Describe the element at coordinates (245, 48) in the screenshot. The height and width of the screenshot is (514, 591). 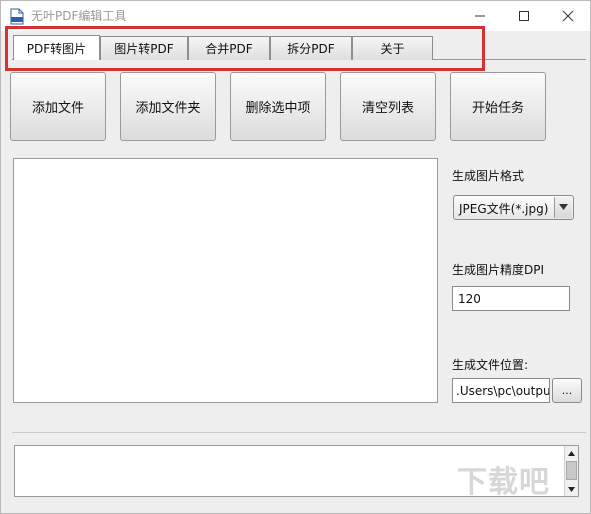
I see `tab-highlight-box` at that location.